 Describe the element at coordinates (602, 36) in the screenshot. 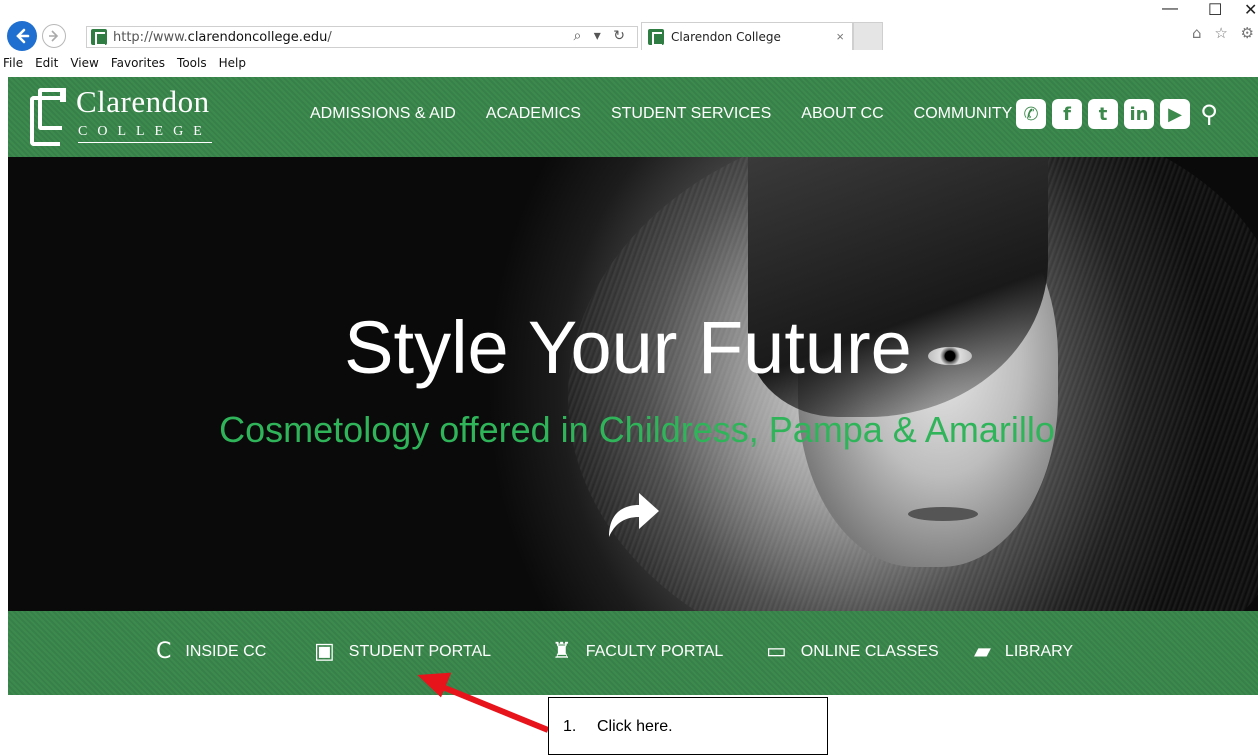

I see `address-tools: ⌕ ▾ ↻` at that location.